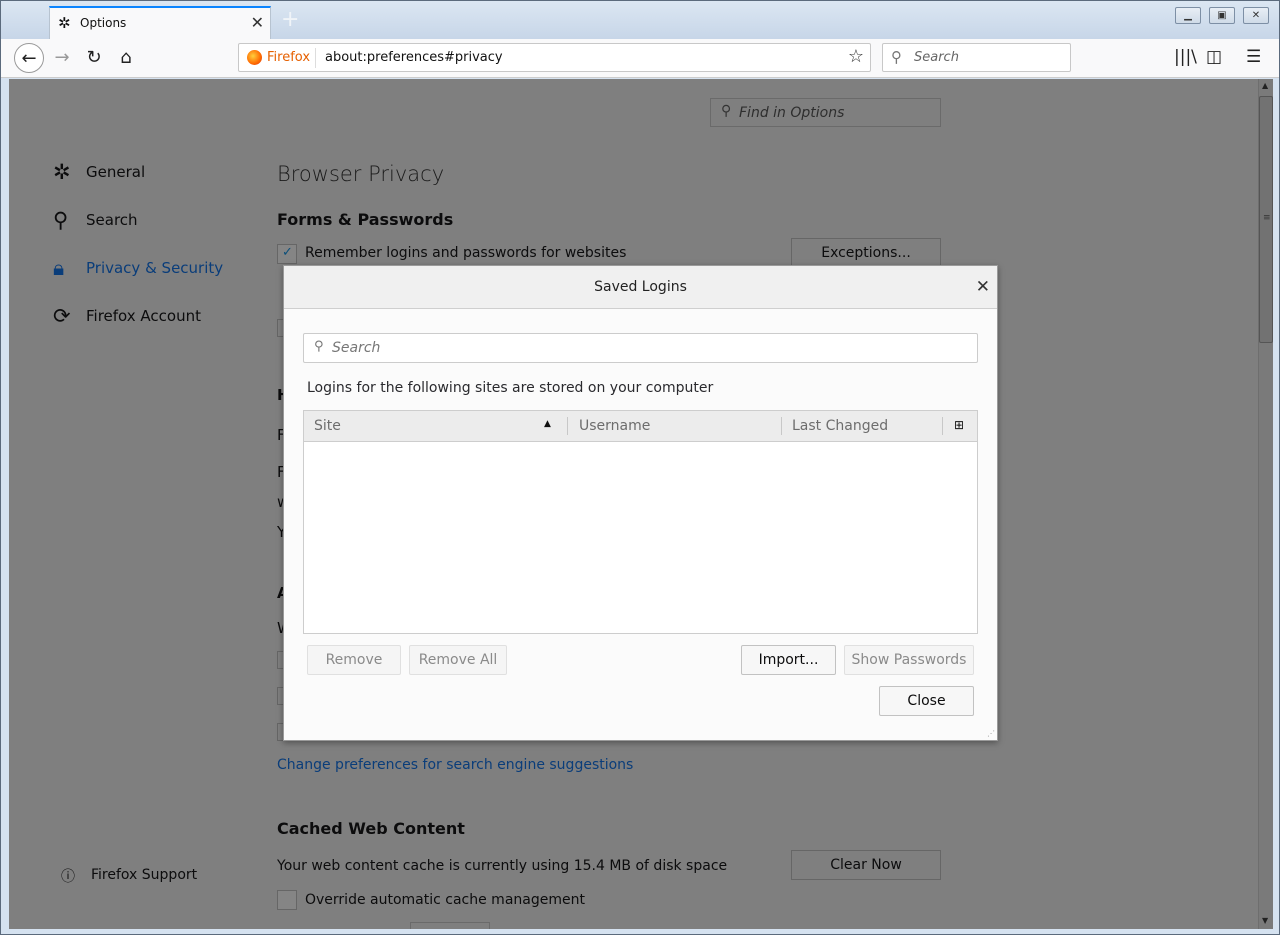 This screenshot has width=1280, height=935. I want to click on scroll-down-icon: ▼, so click(1265, 920).